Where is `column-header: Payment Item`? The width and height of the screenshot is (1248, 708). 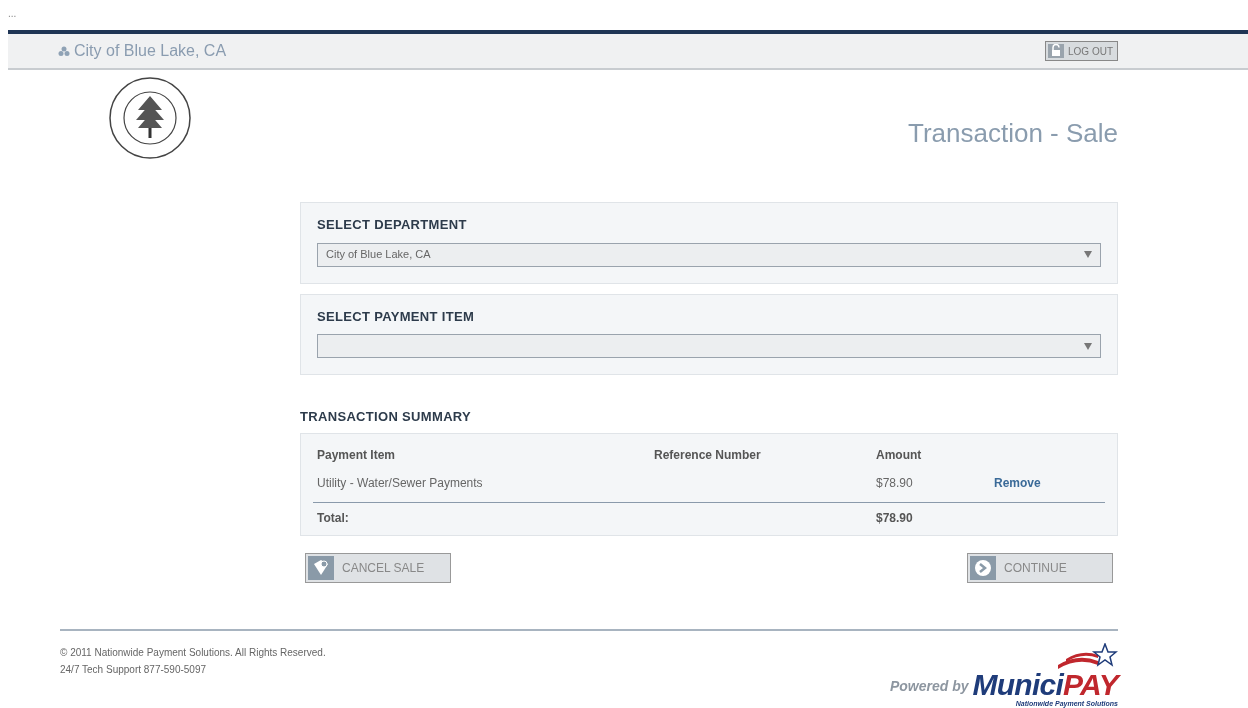 column-header: Payment Item is located at coordinates (357, 455).